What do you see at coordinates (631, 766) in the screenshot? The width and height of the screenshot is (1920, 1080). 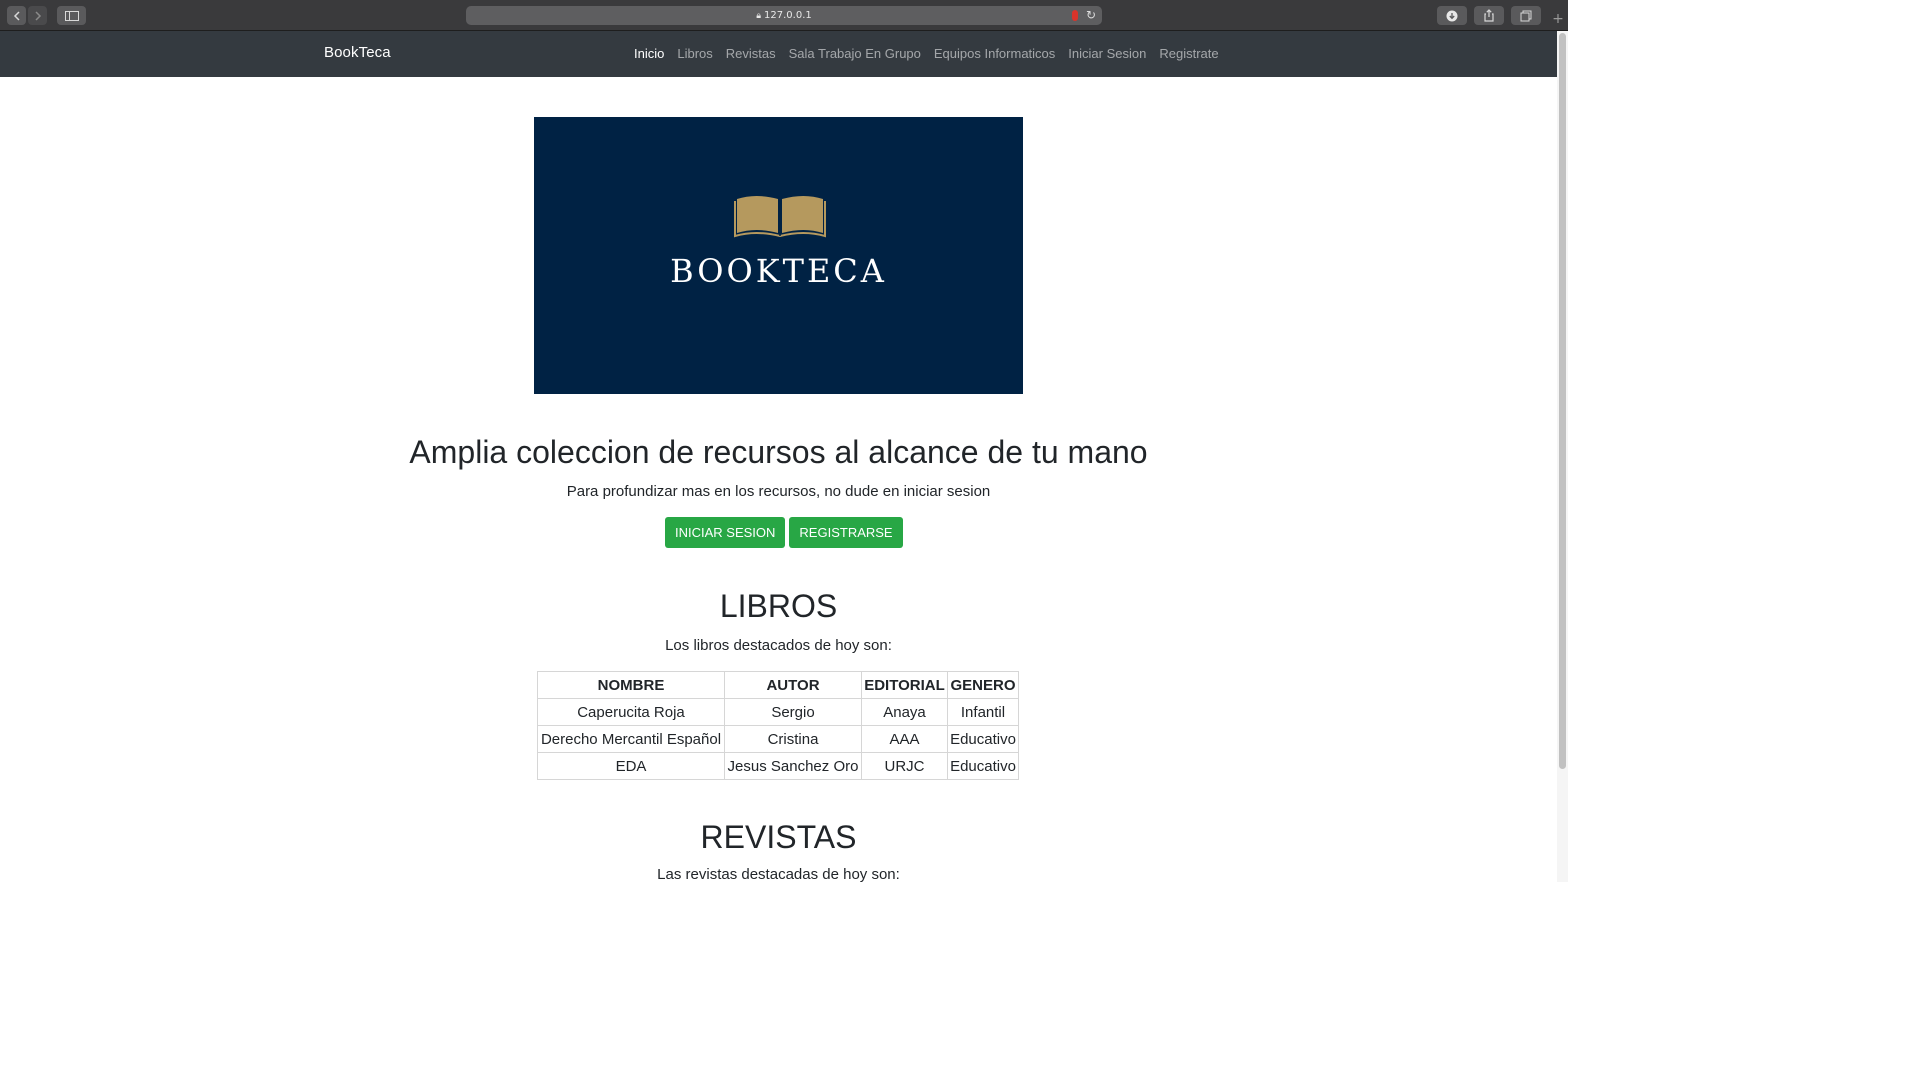 I see `cell-nombre: EDA` at bounding box center [631, 766].